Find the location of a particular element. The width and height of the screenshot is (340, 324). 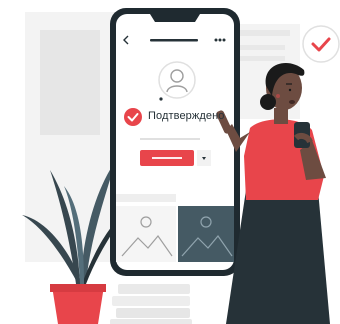

verified-checkmark is located at coordinates (133, 117).